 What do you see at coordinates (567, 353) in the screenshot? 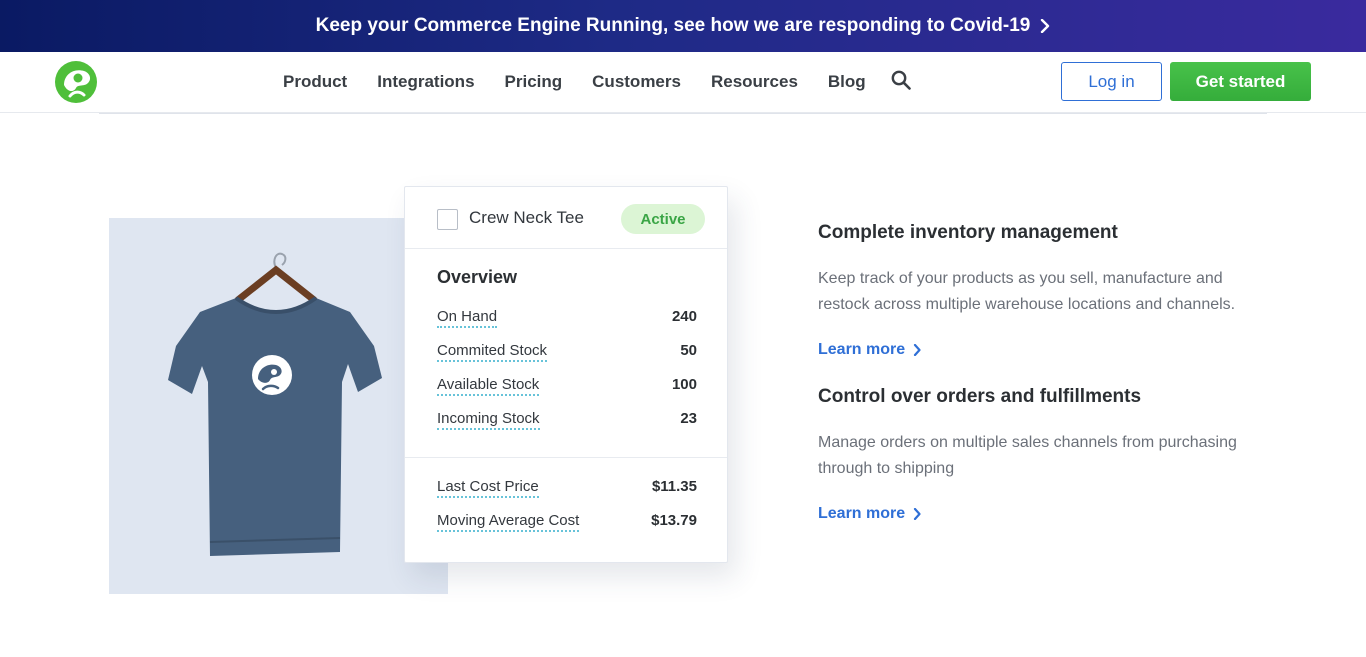
I see `stat-row-committed-stock: Commited Stock 50` at bounding box center [567, 353].